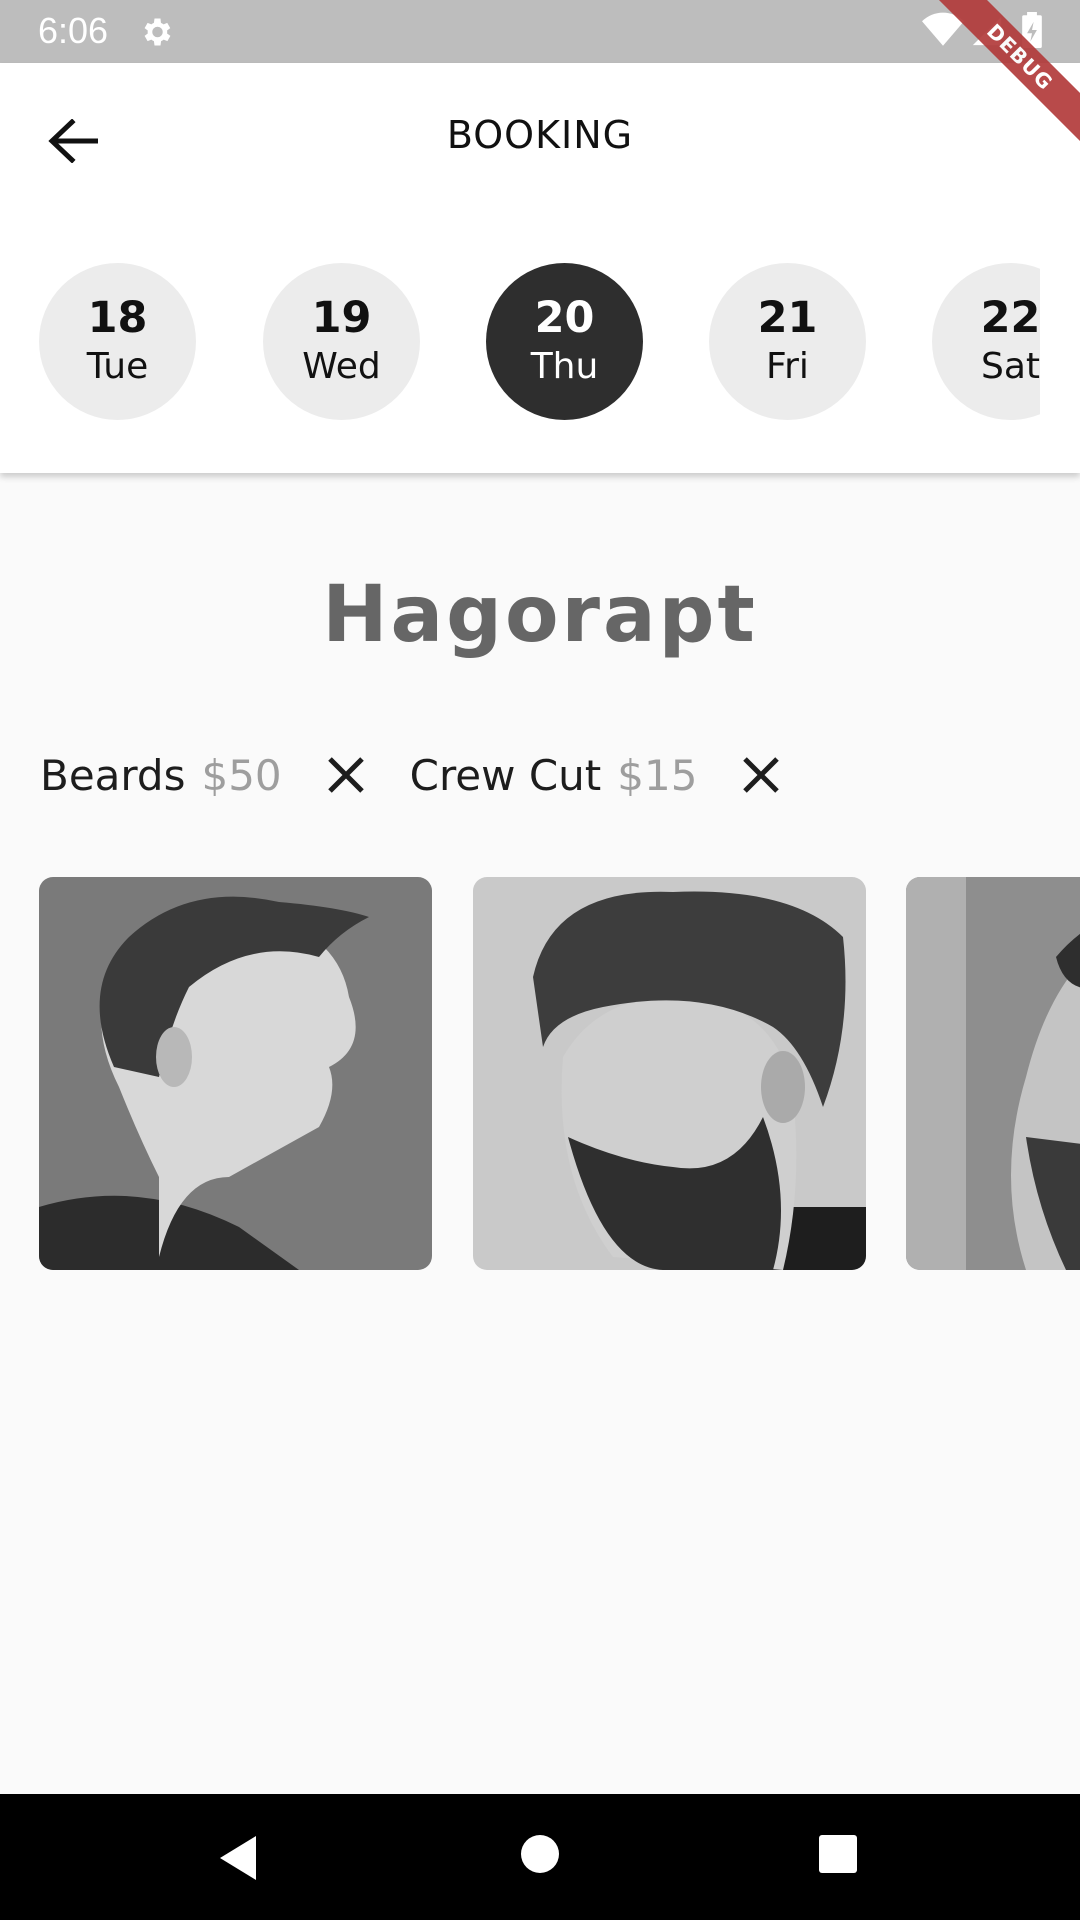  What do you see at coordinates (838, 1854) in the screenshot?
I see `nav-recents-icon` at bounding box center [838, 1854].